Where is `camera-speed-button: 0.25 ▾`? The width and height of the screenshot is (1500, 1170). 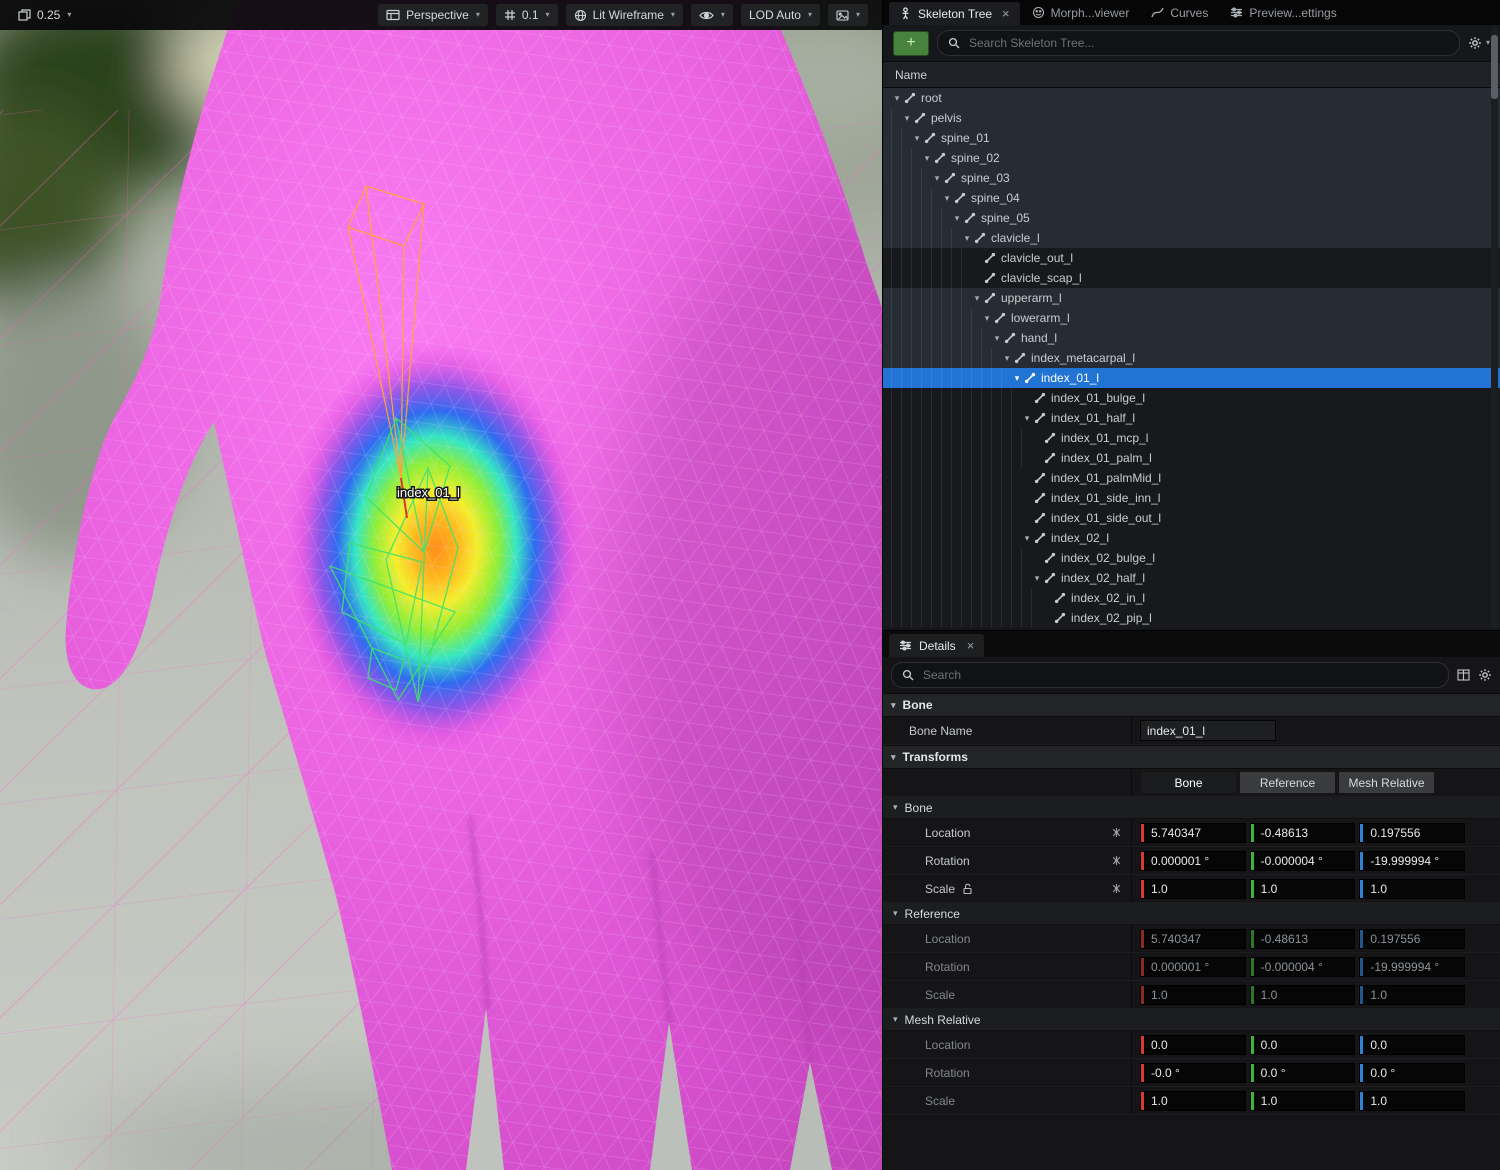
camera-speed-button: 0.25 ▾ is located at coordinates (44, 15).